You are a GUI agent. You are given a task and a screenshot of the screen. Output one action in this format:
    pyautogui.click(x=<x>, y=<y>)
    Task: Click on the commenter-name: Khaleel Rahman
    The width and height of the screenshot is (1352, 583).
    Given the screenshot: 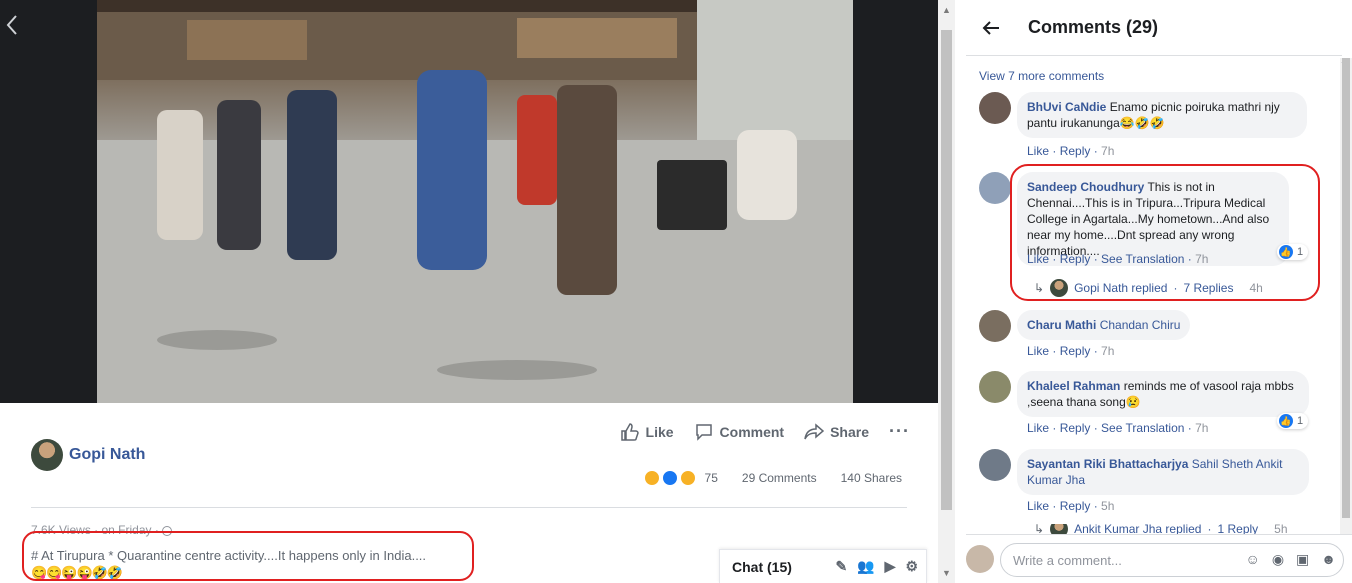 What is the action you would take?
    pyautogui.click(x=1073, y=386)
    